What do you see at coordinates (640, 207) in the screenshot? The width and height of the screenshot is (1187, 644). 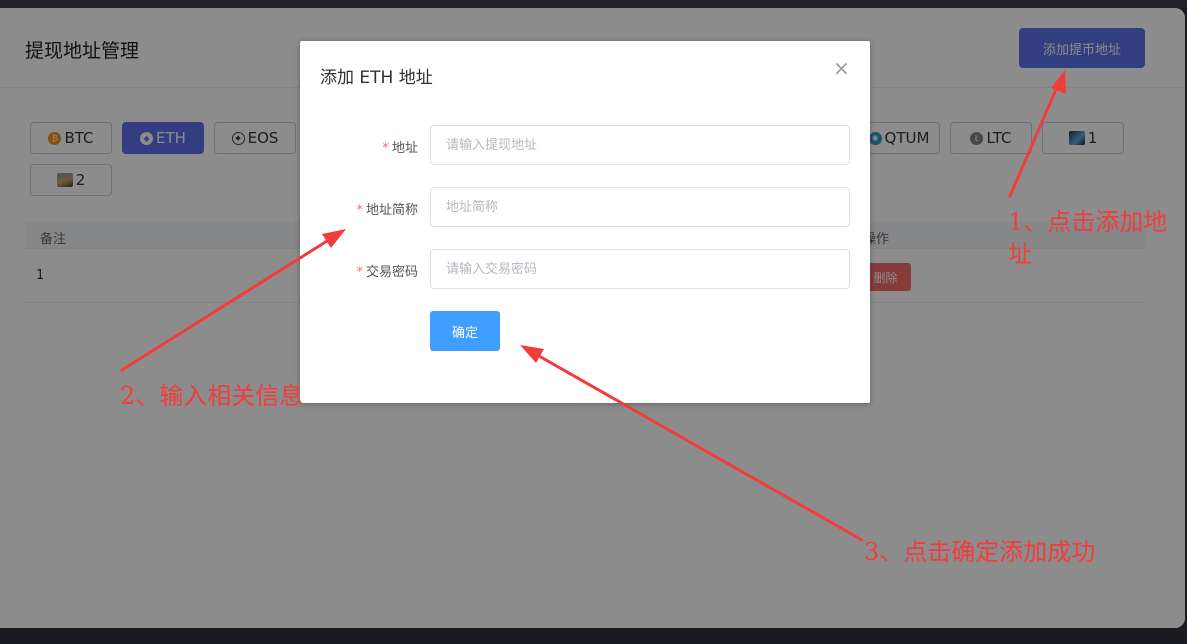 I see `address-alias-input` at bounding box center [640, 207].